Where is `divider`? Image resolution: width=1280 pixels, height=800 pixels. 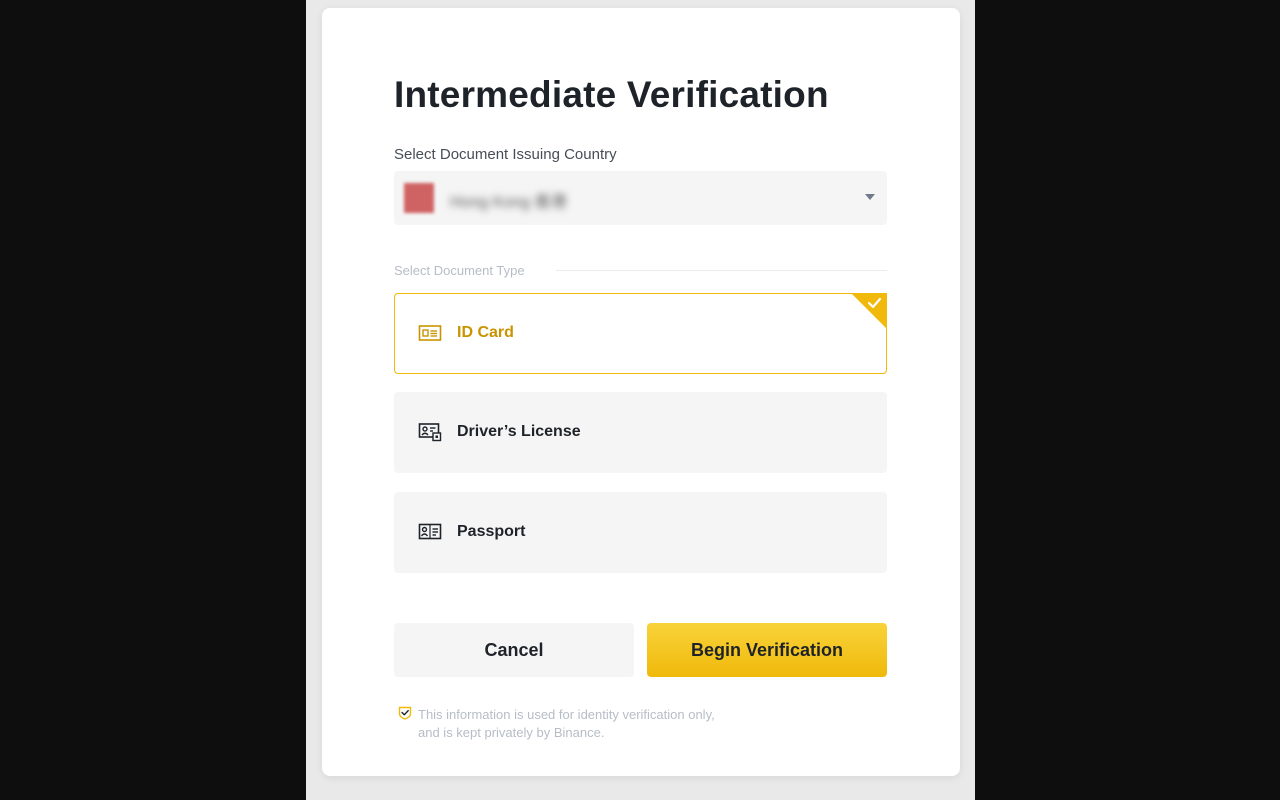
divider is located at coordinates (721, 270).